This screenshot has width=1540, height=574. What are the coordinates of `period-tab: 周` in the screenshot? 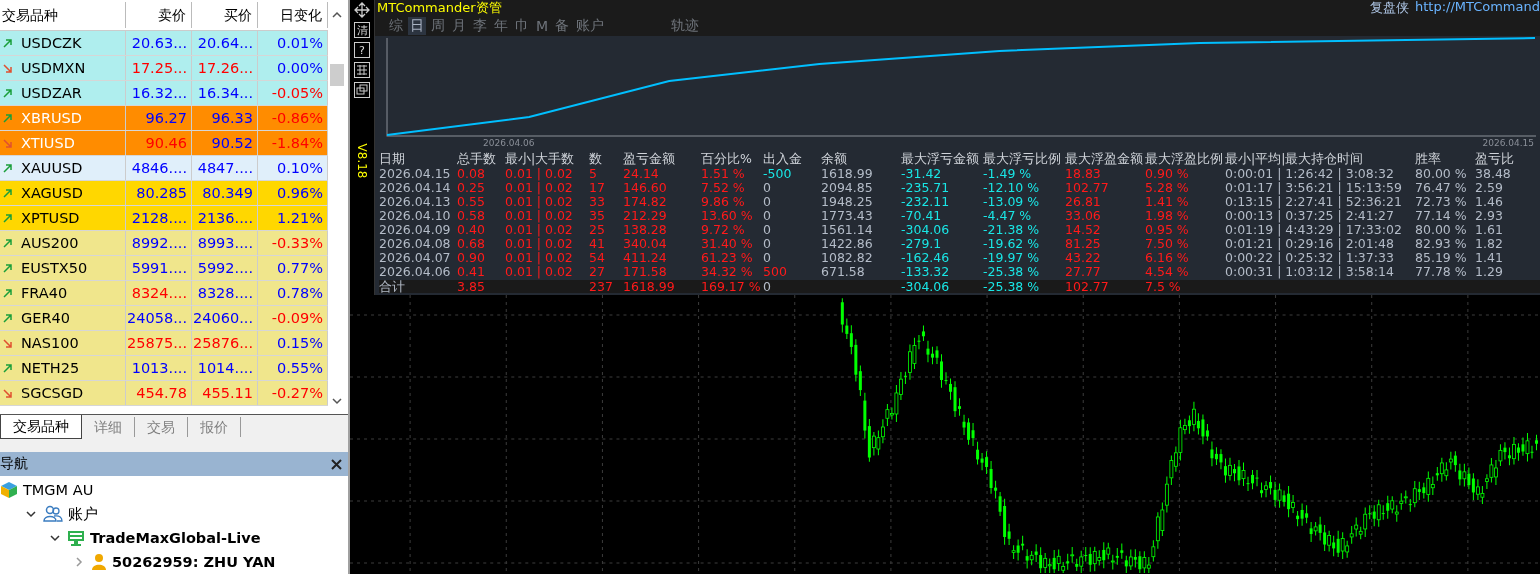 It's located at (438, 26).